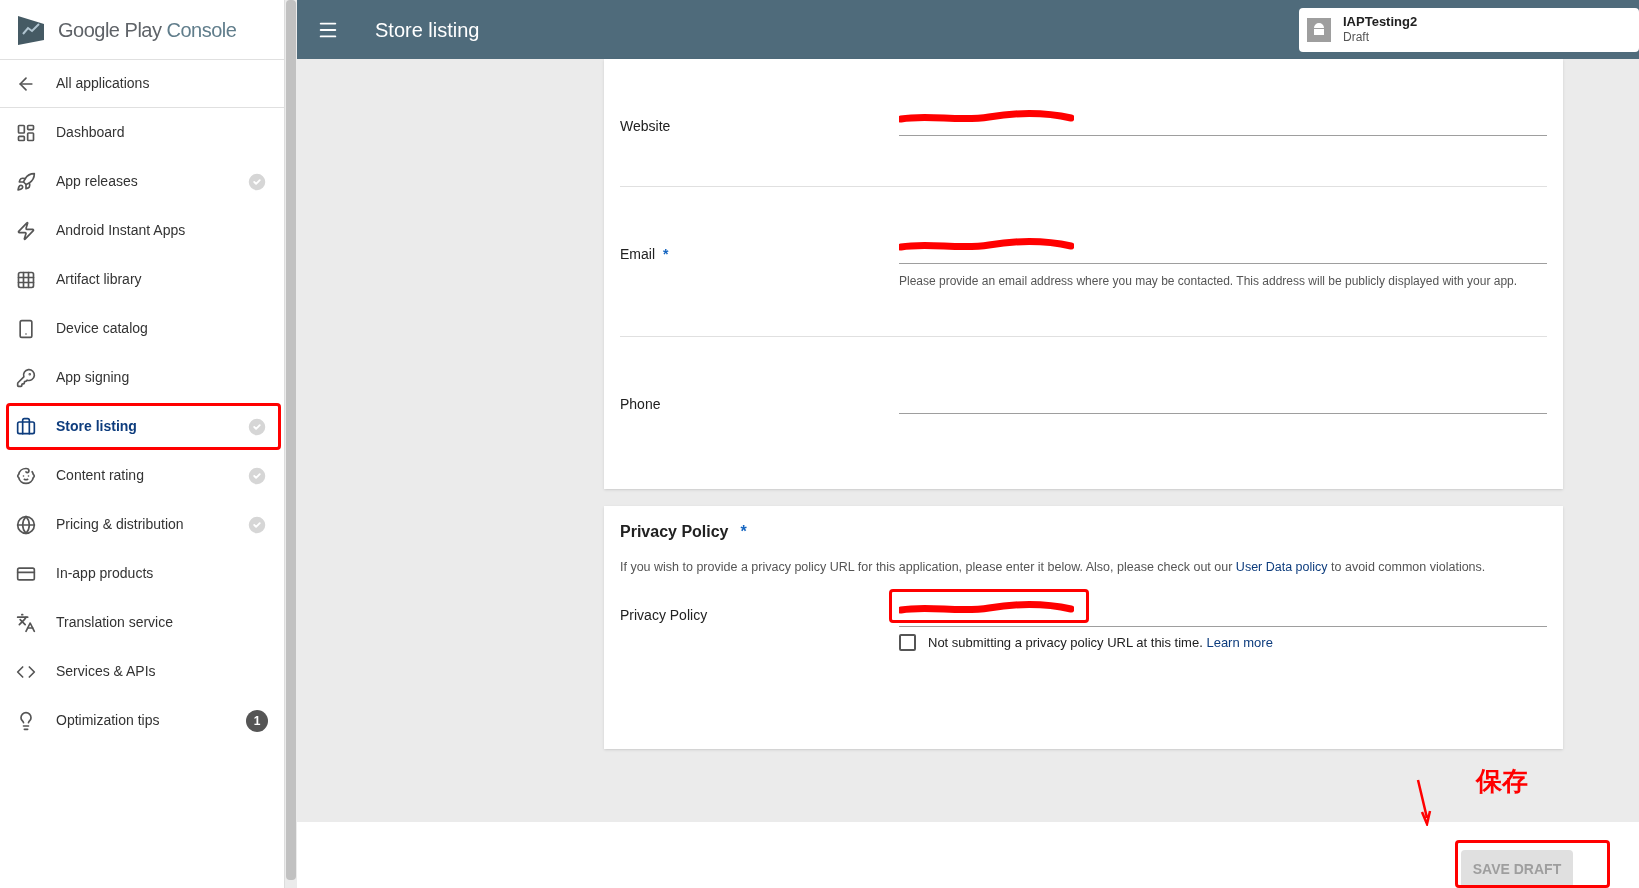 The width and height of the screenshot is (1639, 888). I want to click on person-icon, so click(26, 475).